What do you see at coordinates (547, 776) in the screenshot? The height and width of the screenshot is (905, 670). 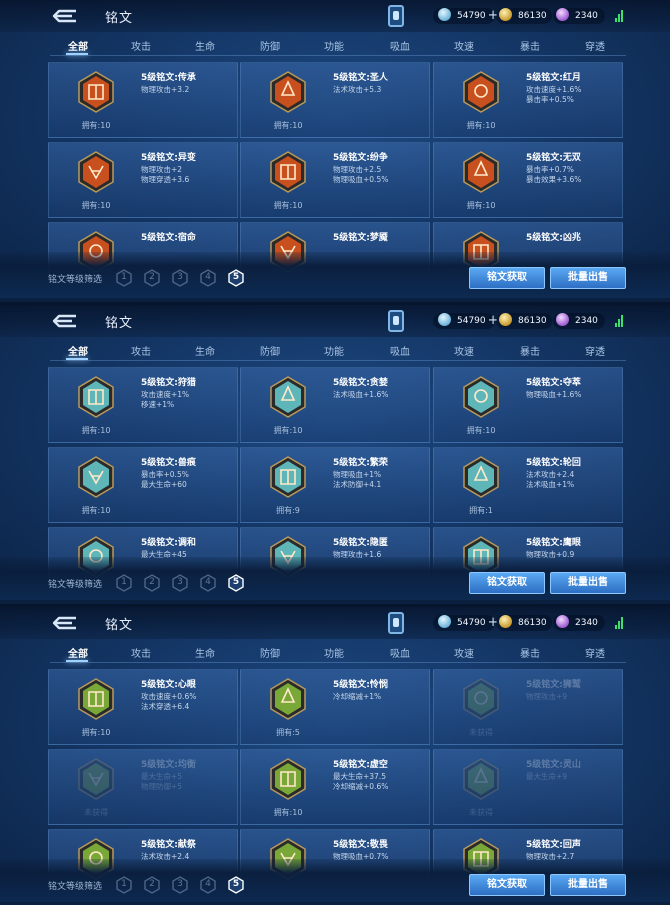 I see `rune-stat: 最大生命+9` at bounding box center [547, 776].